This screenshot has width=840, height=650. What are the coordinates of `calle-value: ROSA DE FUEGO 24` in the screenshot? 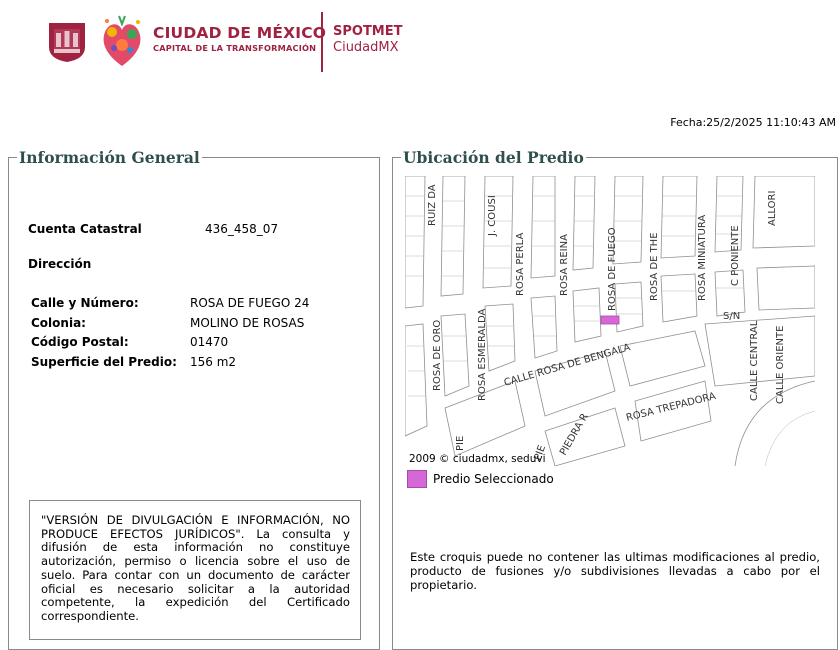 It's located at (250, 303).